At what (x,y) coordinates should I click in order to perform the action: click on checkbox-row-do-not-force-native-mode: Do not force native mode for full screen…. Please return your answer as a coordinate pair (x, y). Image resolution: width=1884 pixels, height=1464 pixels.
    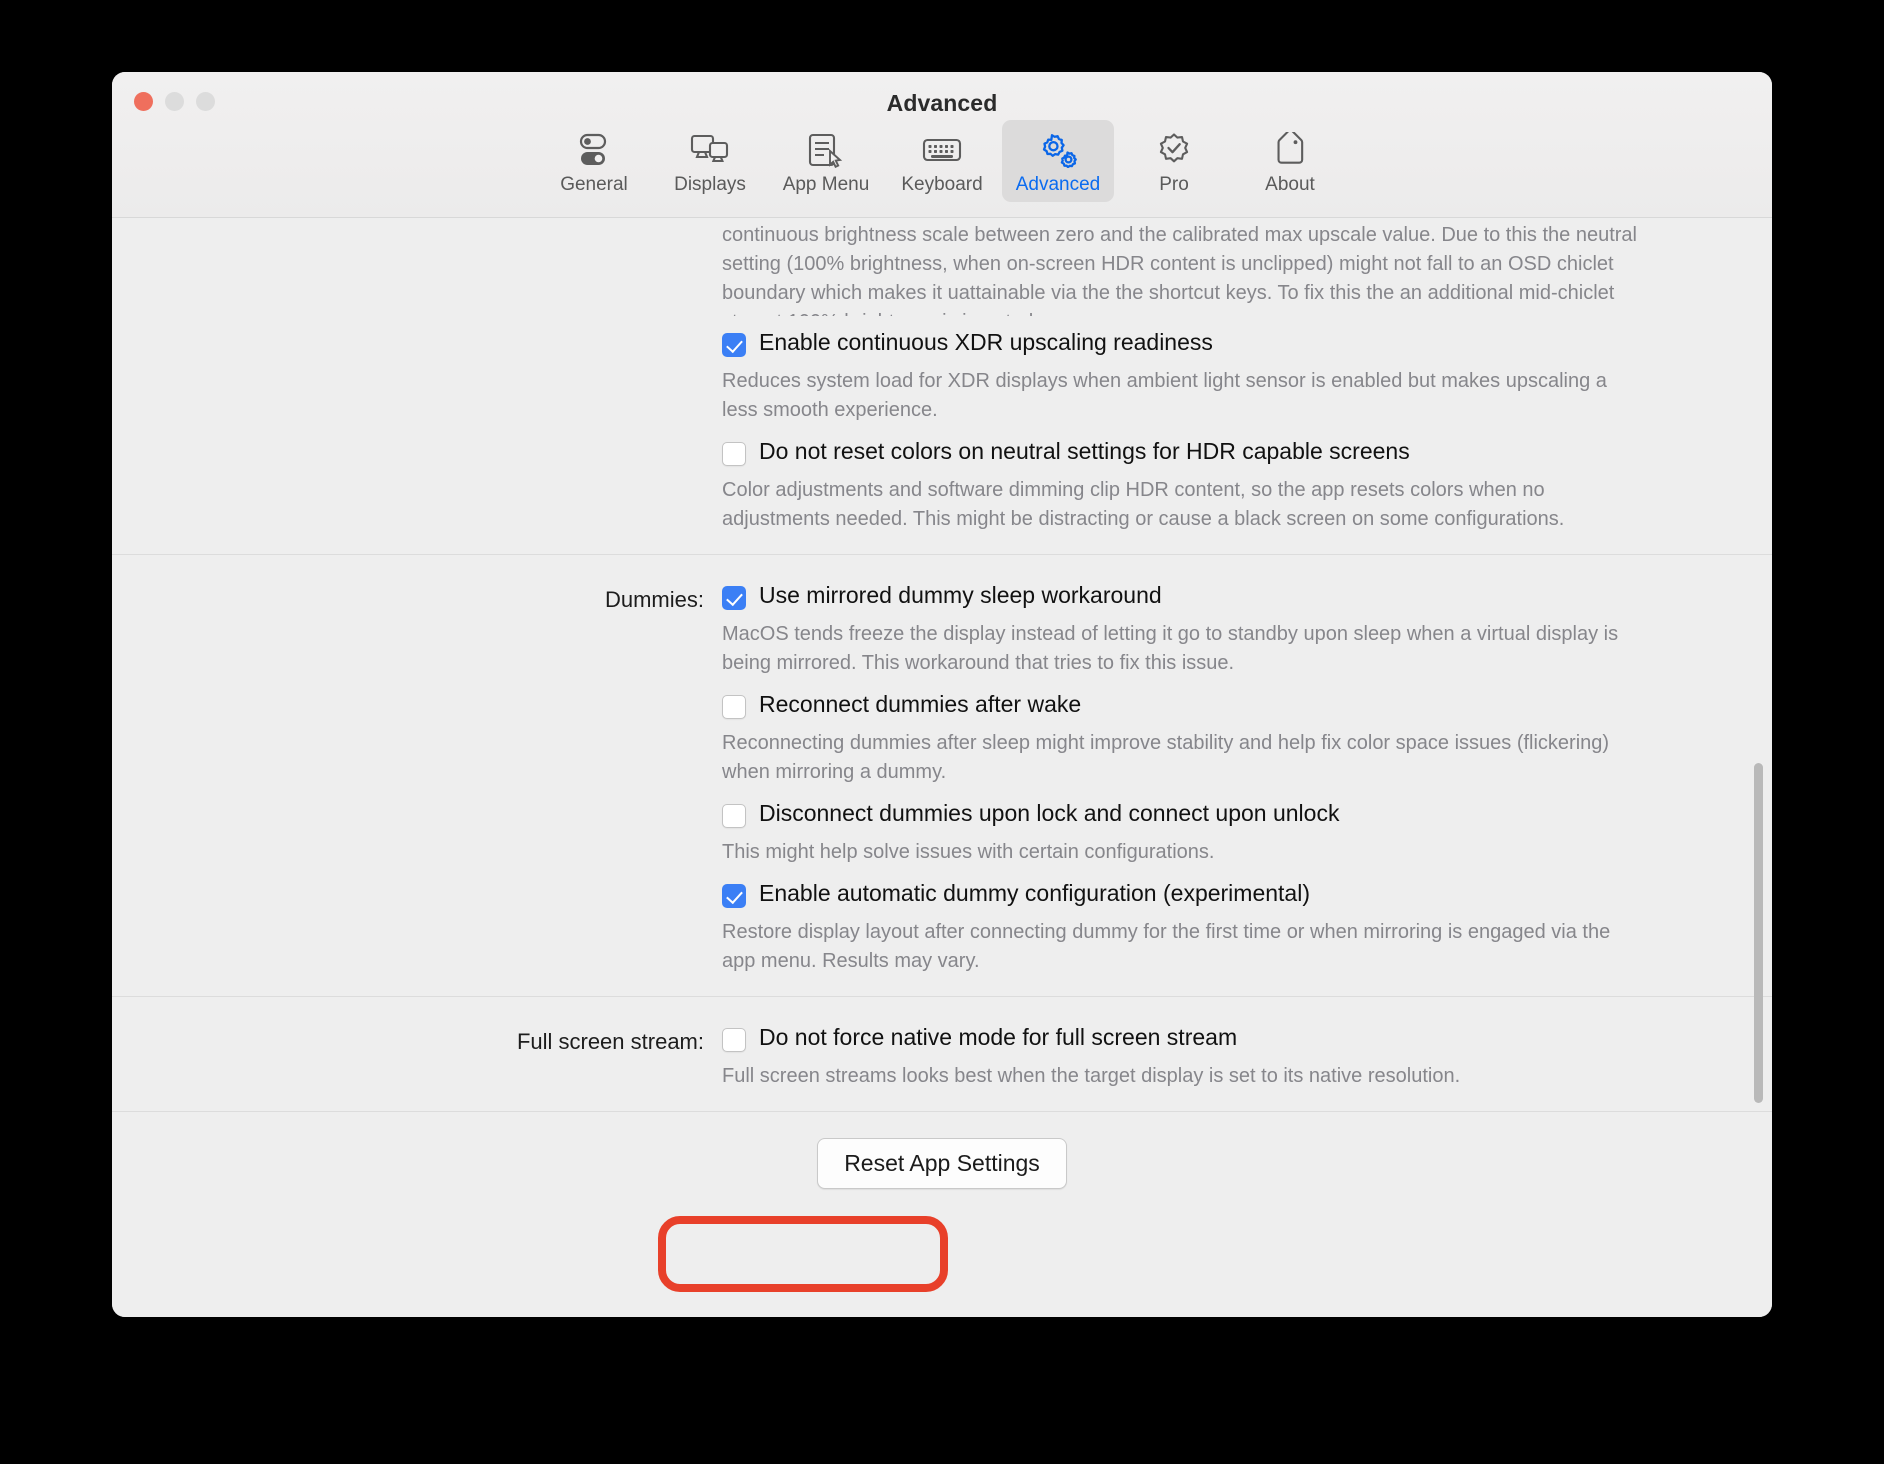
    Looking at the image, I should click on (1219, 1038).